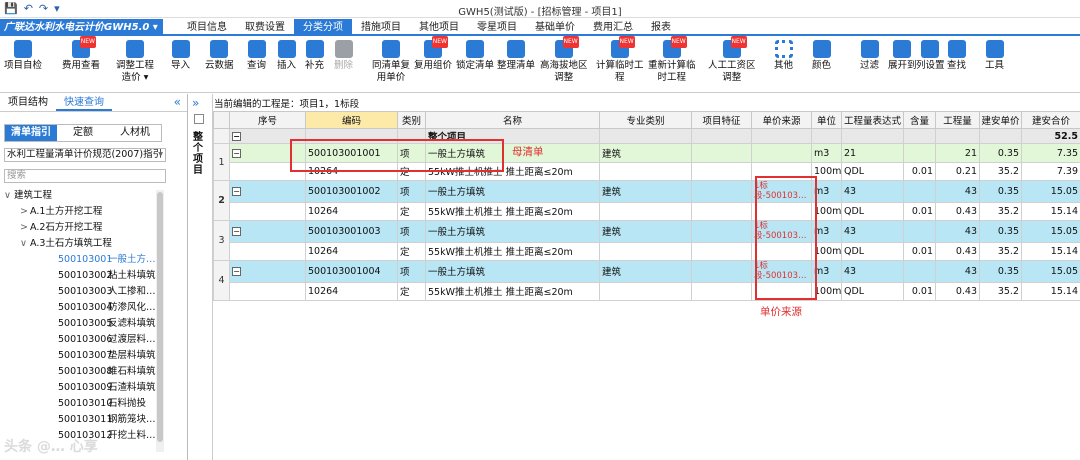 The image size is (1080, 460). I want to click on ribbon-button-23: 工具, so click(994, 56).